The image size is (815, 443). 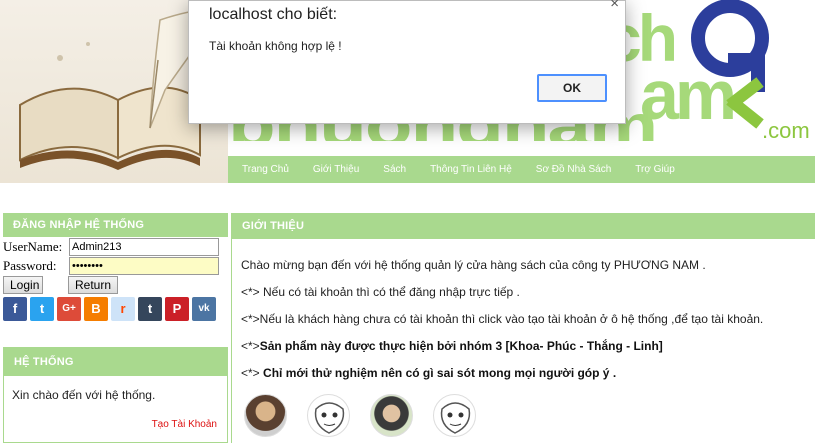 What do you see at coordinates (42, 309) in the screenshot?
I see `twitter-icon: t` at bounding box center [42, 309].